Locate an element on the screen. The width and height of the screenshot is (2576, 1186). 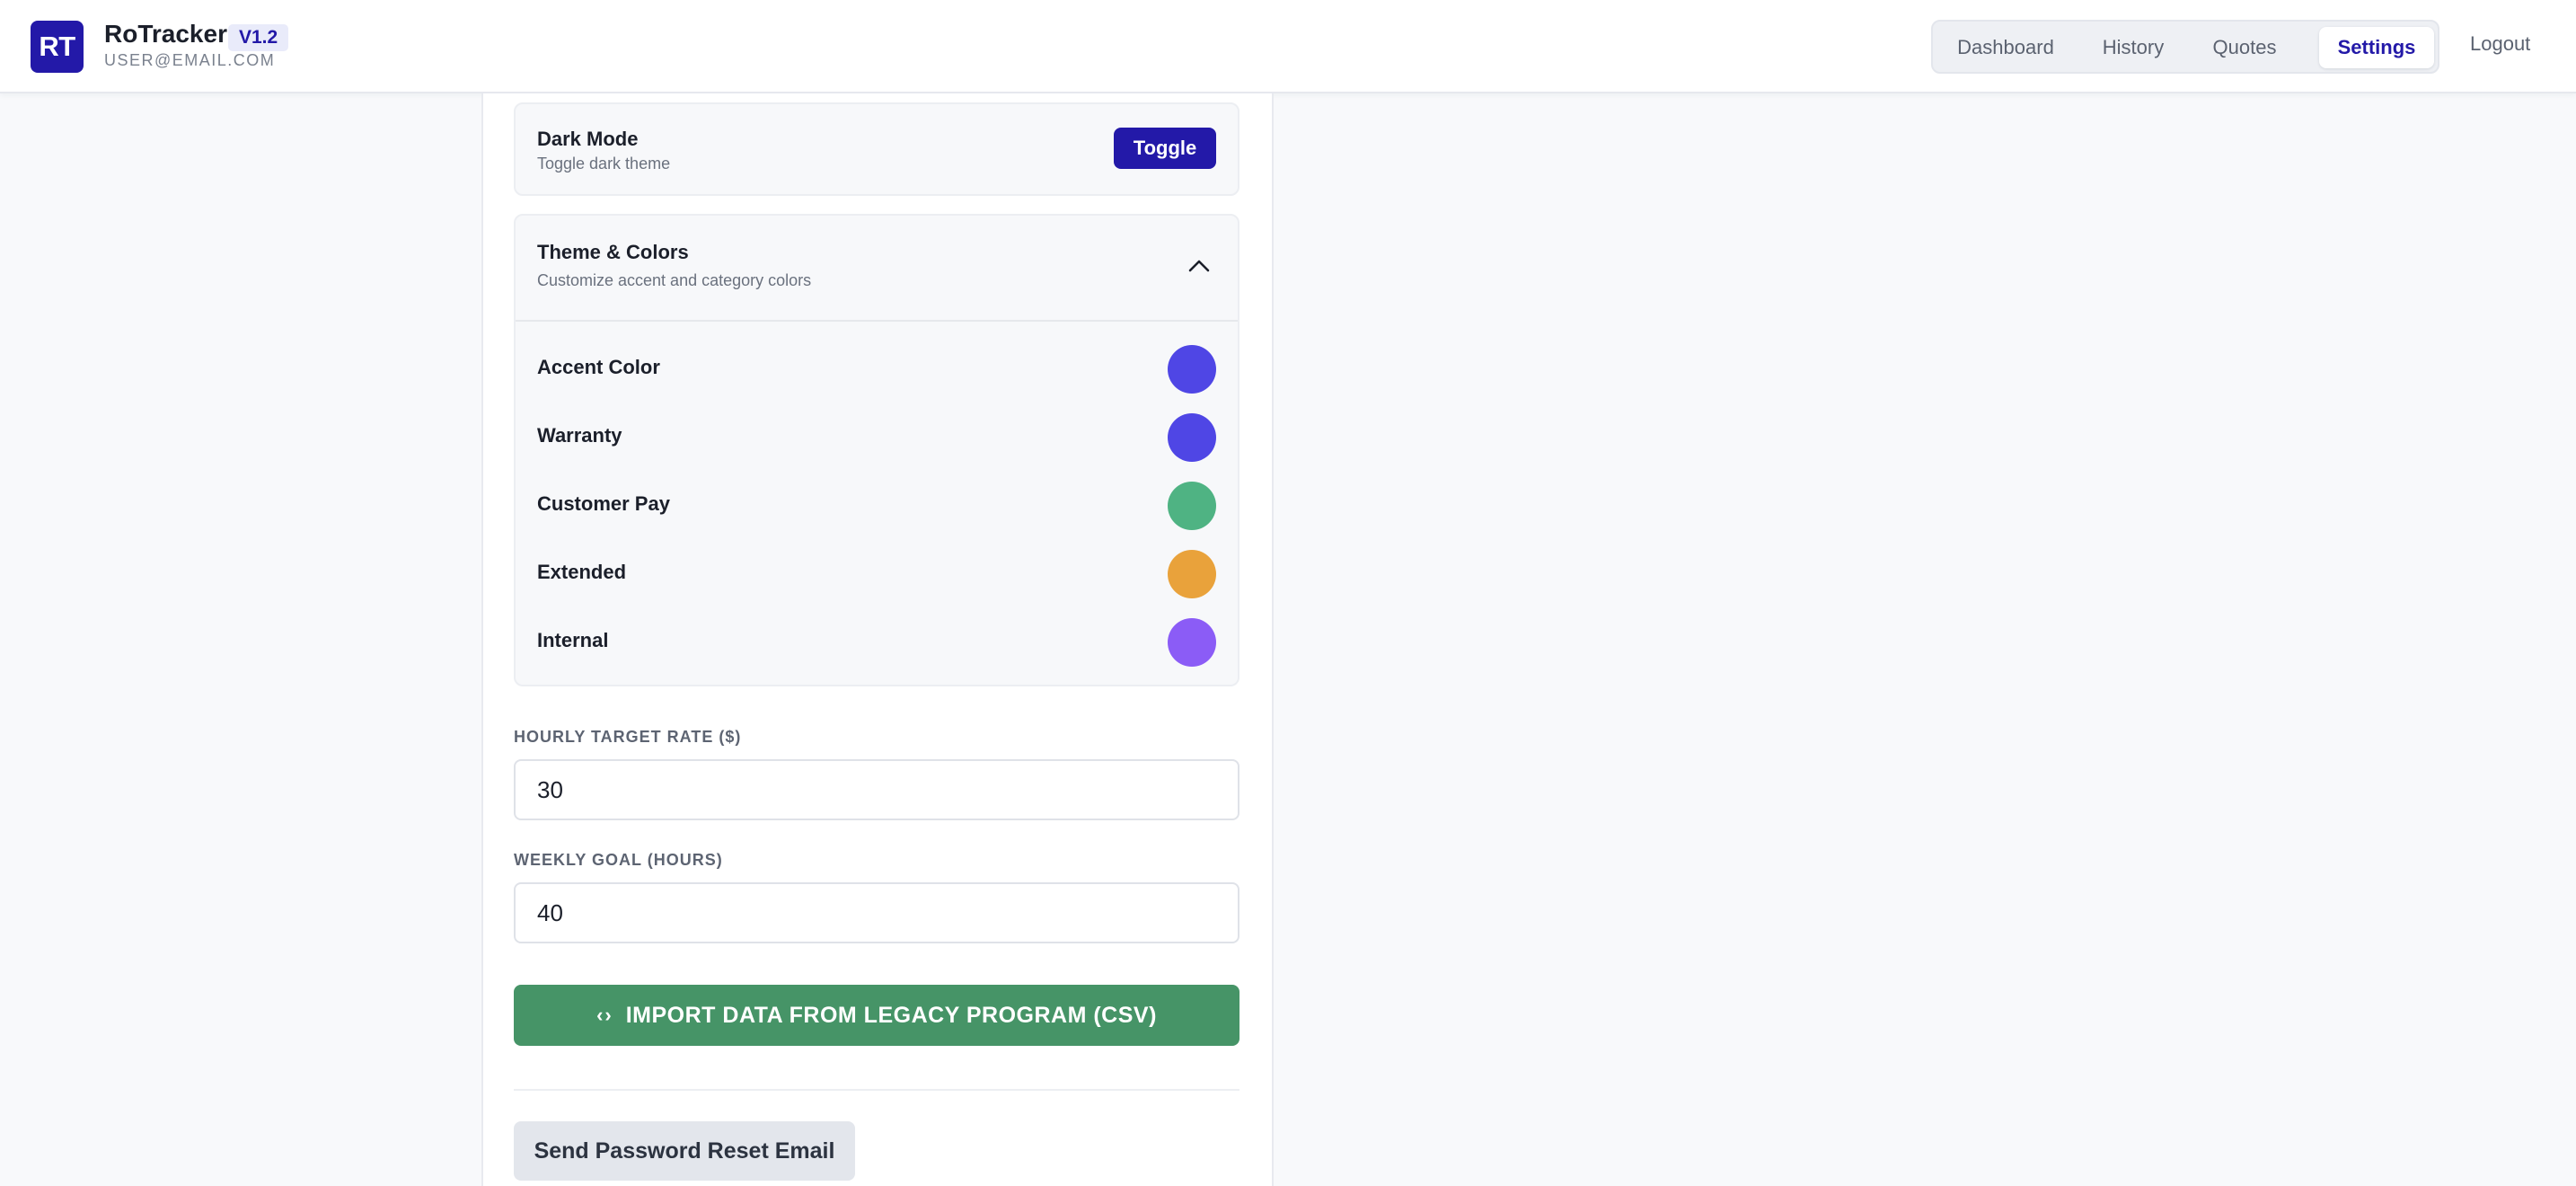
color-row-label: Extended is located at coordinates (582, 572).